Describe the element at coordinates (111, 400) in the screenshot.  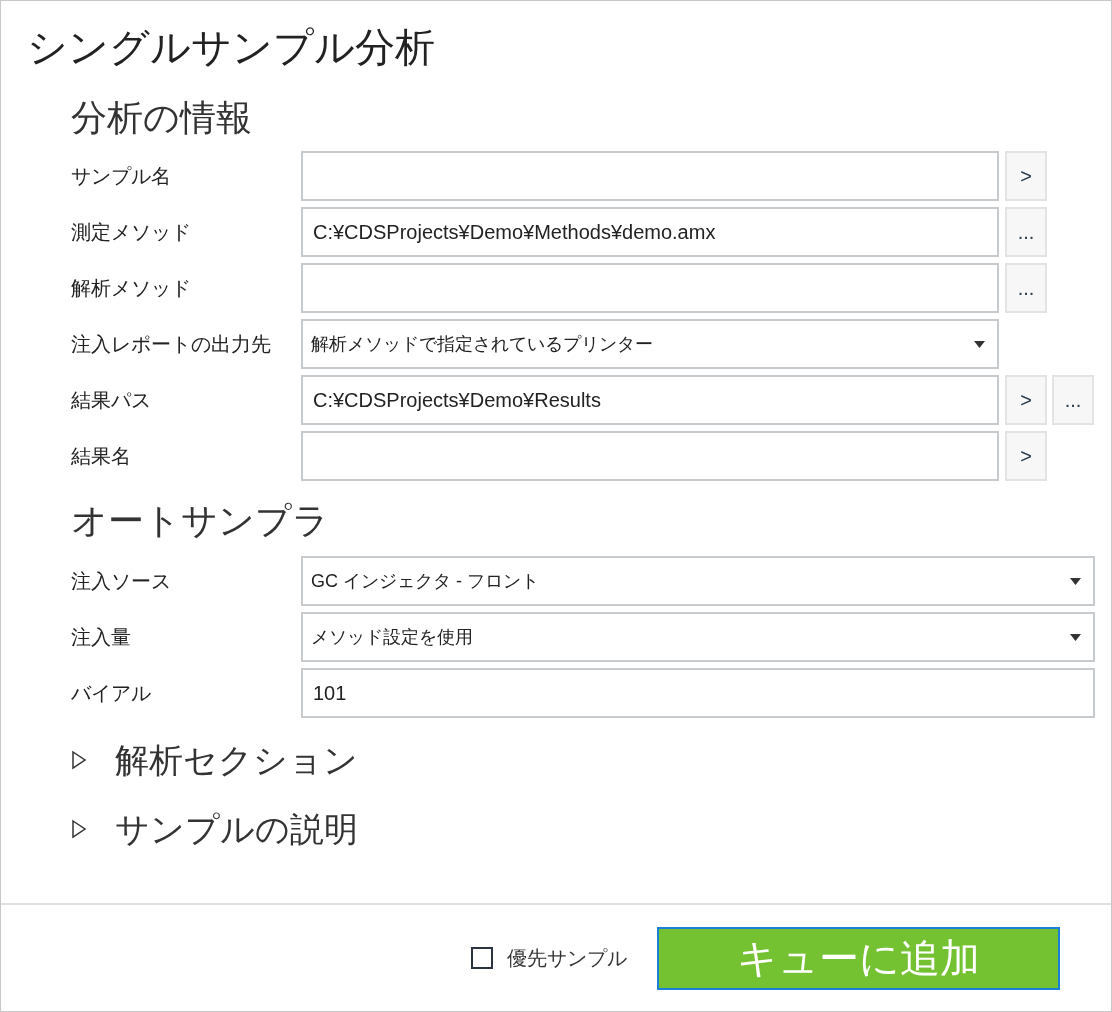
I see `field-label: 結果パス` at that location.